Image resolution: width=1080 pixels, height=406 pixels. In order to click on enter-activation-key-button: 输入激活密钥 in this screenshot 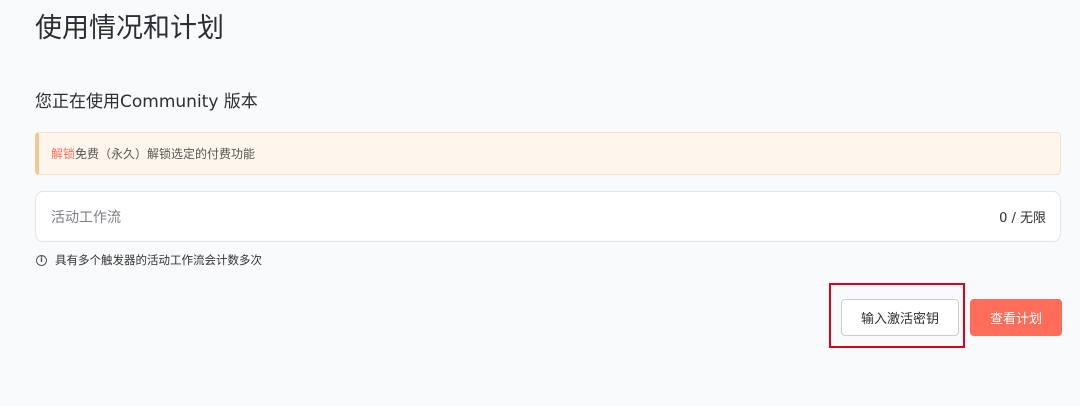, I will do `click(900, 317)`.